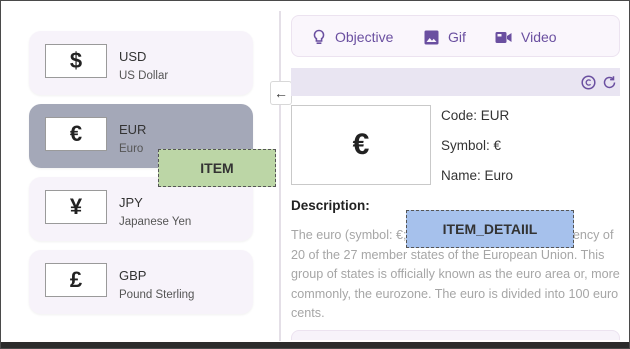 Image resolution: width=630 pixels, height=349 pixels. Describe the element at coordinates (155, 222) in the screenshot. I see `currency-name: Japanese Yen` at that location.